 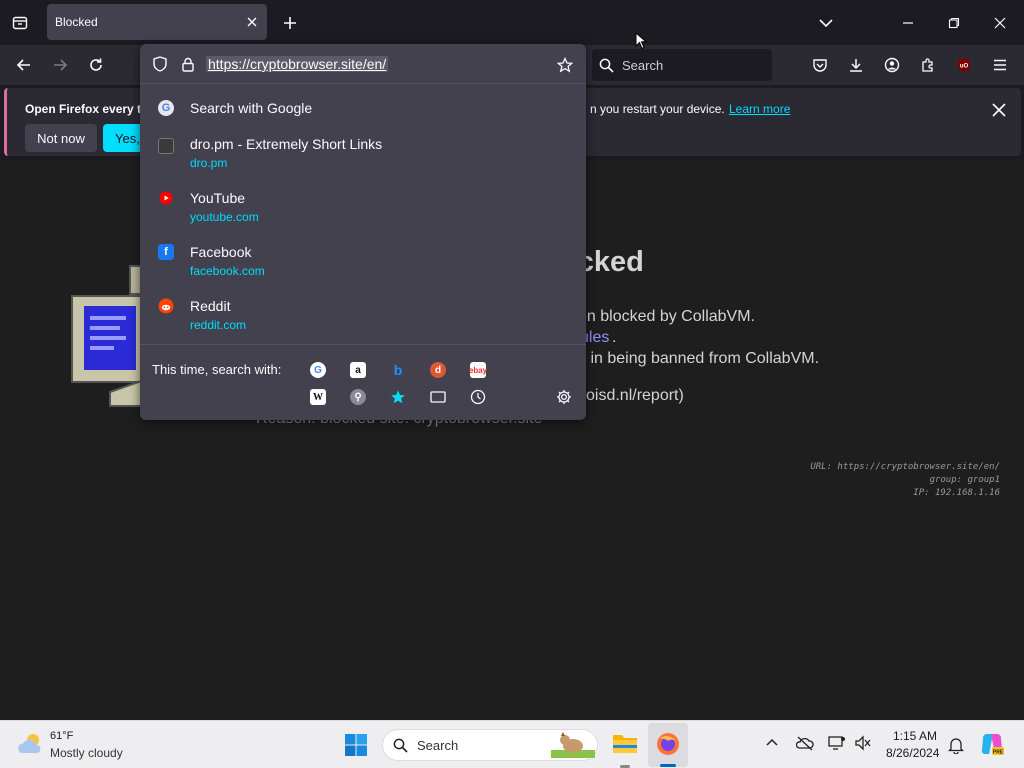 What do you see at coordinates (912, 753) in the screenshot?
I see `clock-date: 8/26/2024` at bounding box center [912, 753].